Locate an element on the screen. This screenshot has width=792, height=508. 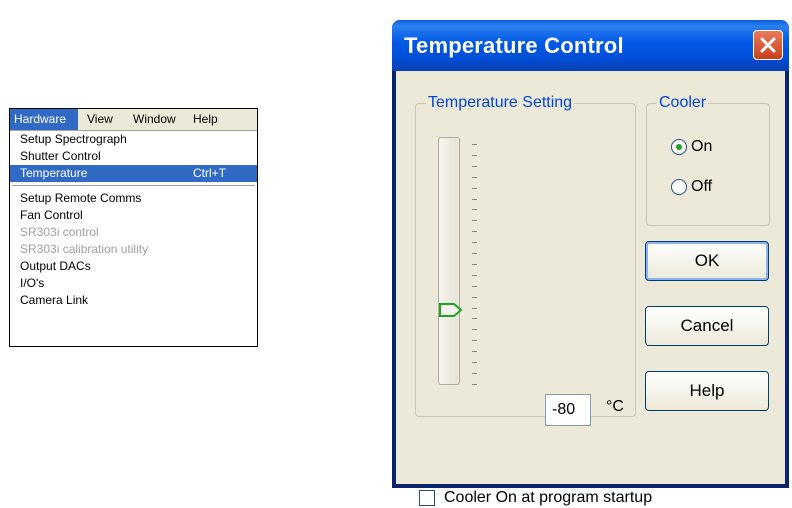
menu-item-setup-spectrograph: Setup Spectrograph is located at coordinates (133, 139).